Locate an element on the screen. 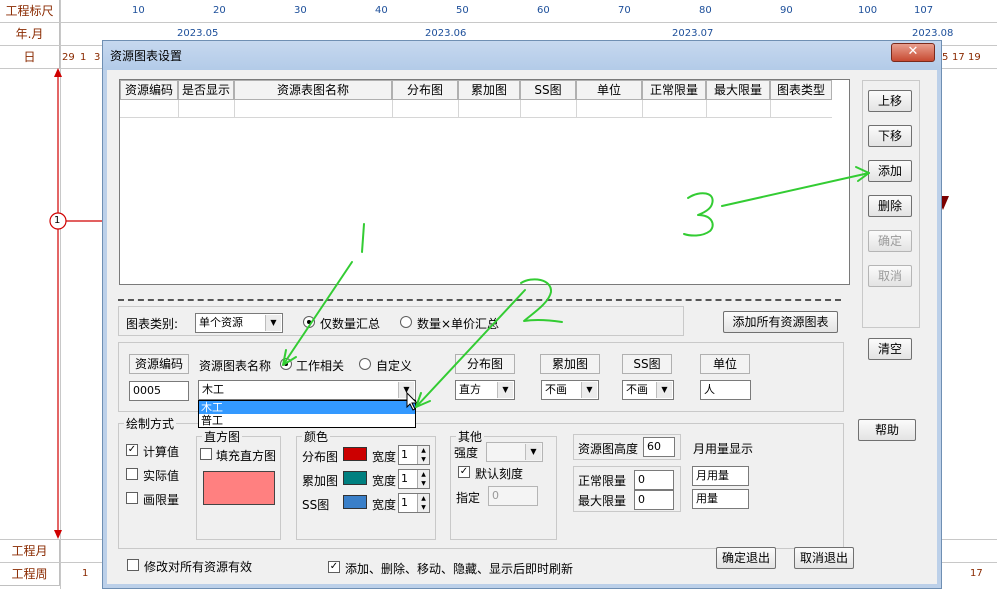 The height and width of the screenshot is (589, 997). distribution-chart-label: 分布图 is located at coordinates (485, 364).